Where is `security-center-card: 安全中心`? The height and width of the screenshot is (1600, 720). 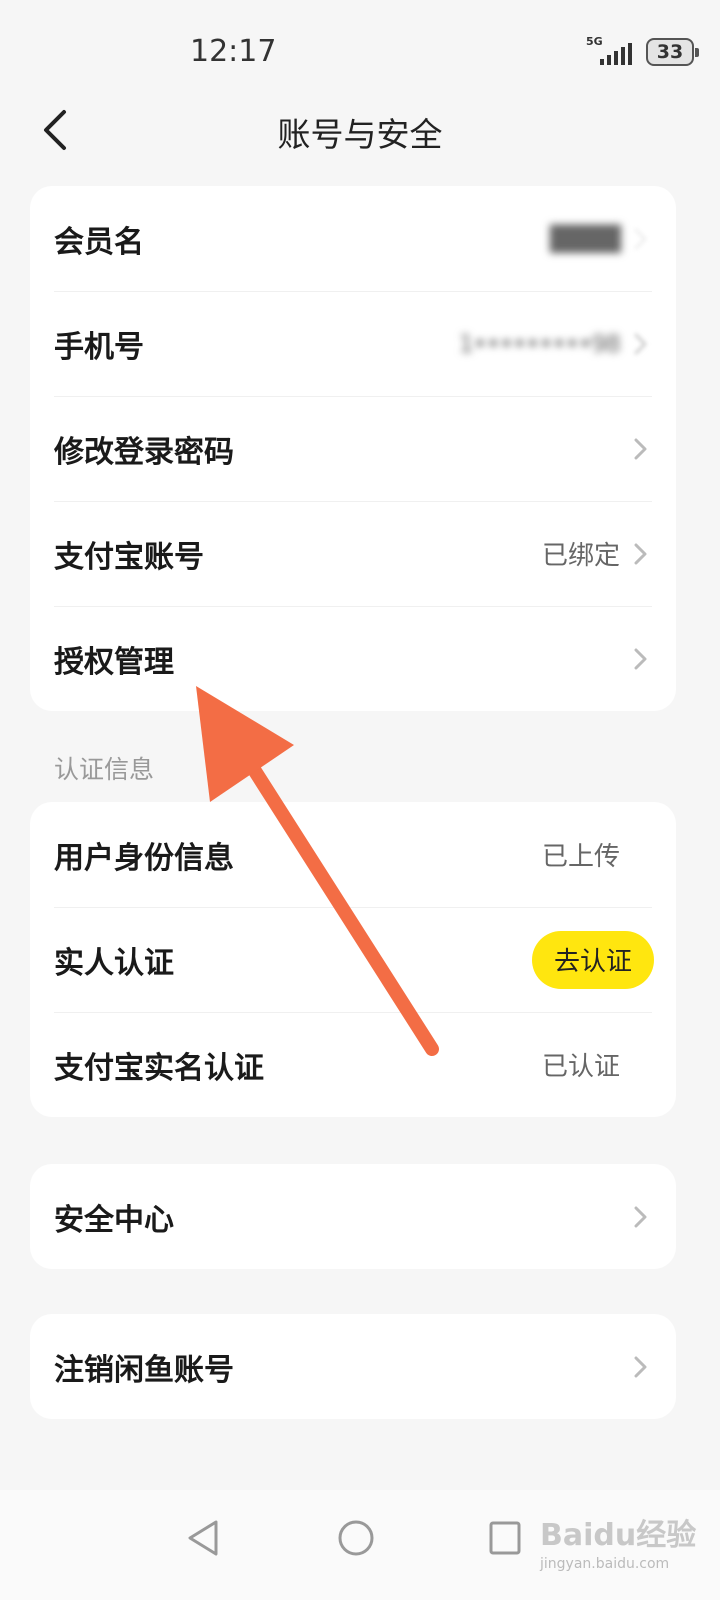 security-center-card: 安全中心 is located at coordinates (353, 1216).